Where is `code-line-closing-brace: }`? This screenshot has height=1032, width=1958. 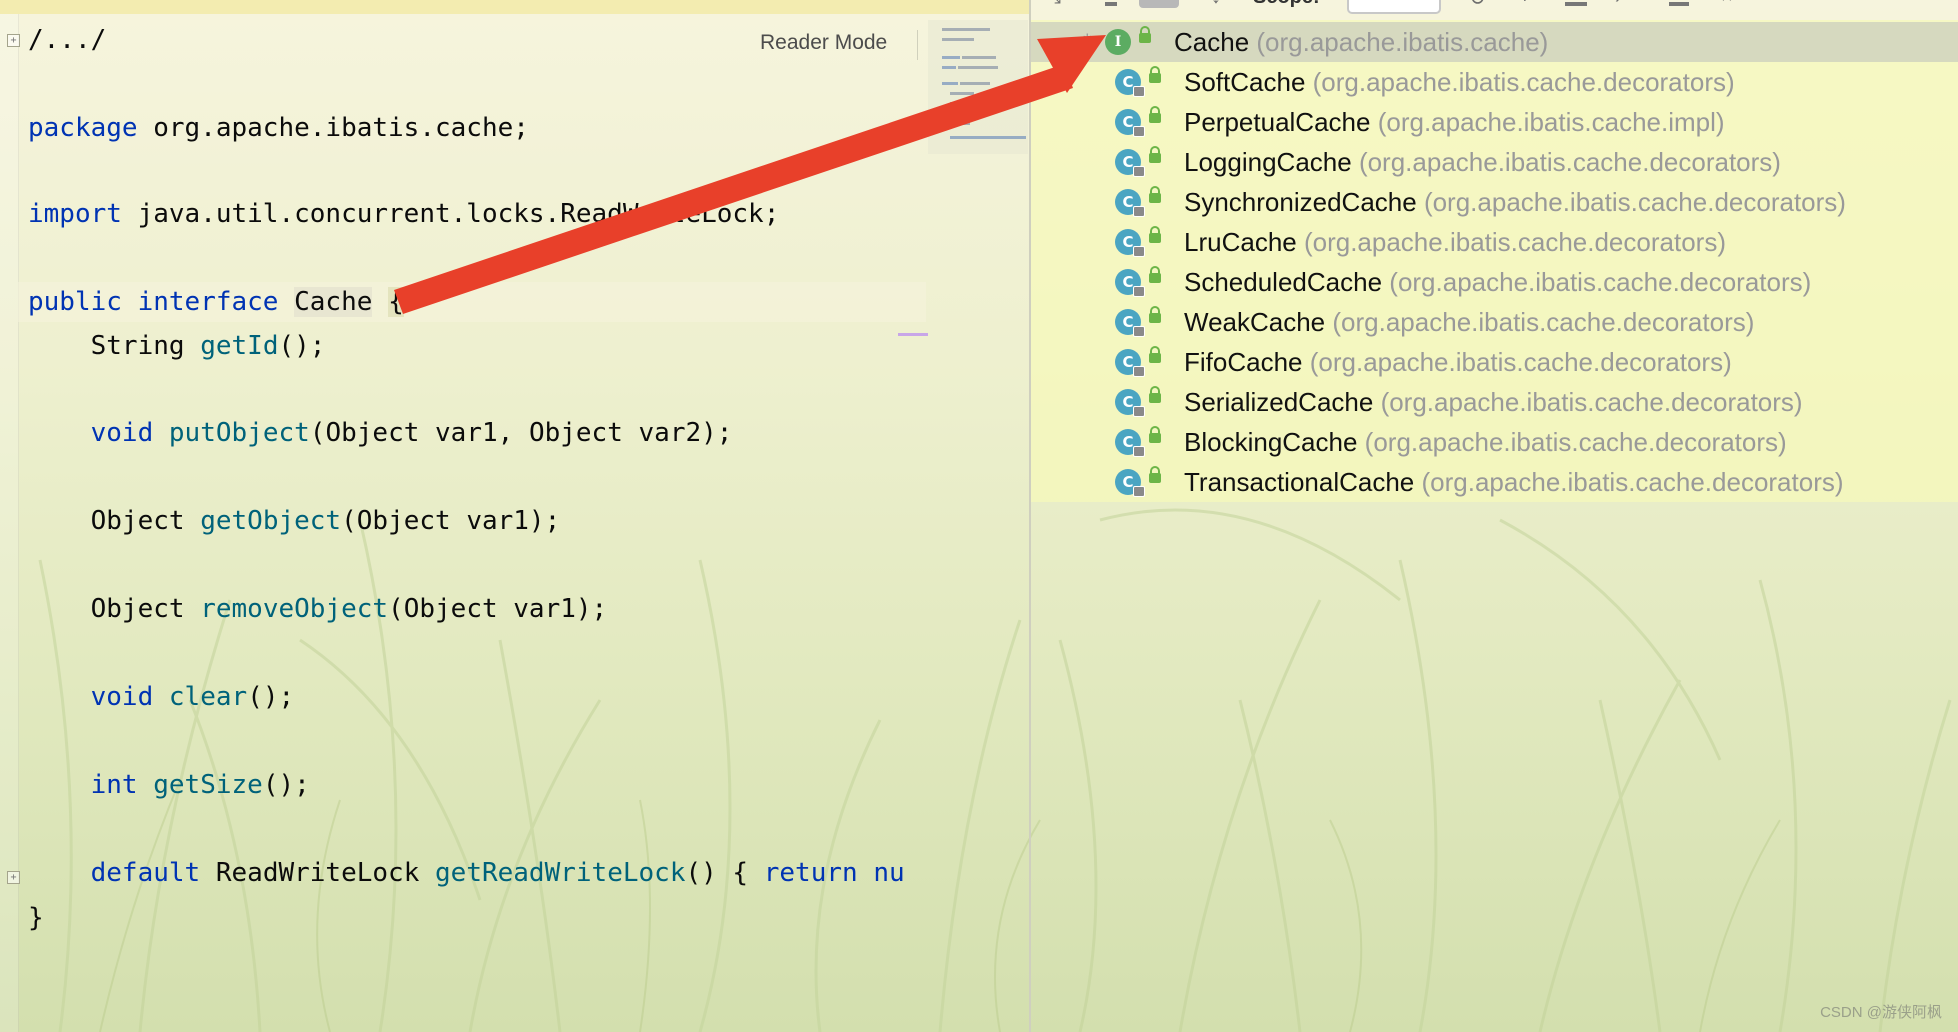 code-line-closing-brace: } is located at coordinates (36, 918).